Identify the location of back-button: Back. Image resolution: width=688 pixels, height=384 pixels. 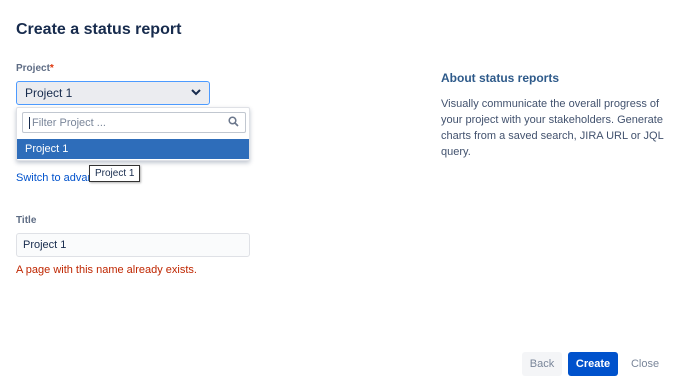
(542, 364).